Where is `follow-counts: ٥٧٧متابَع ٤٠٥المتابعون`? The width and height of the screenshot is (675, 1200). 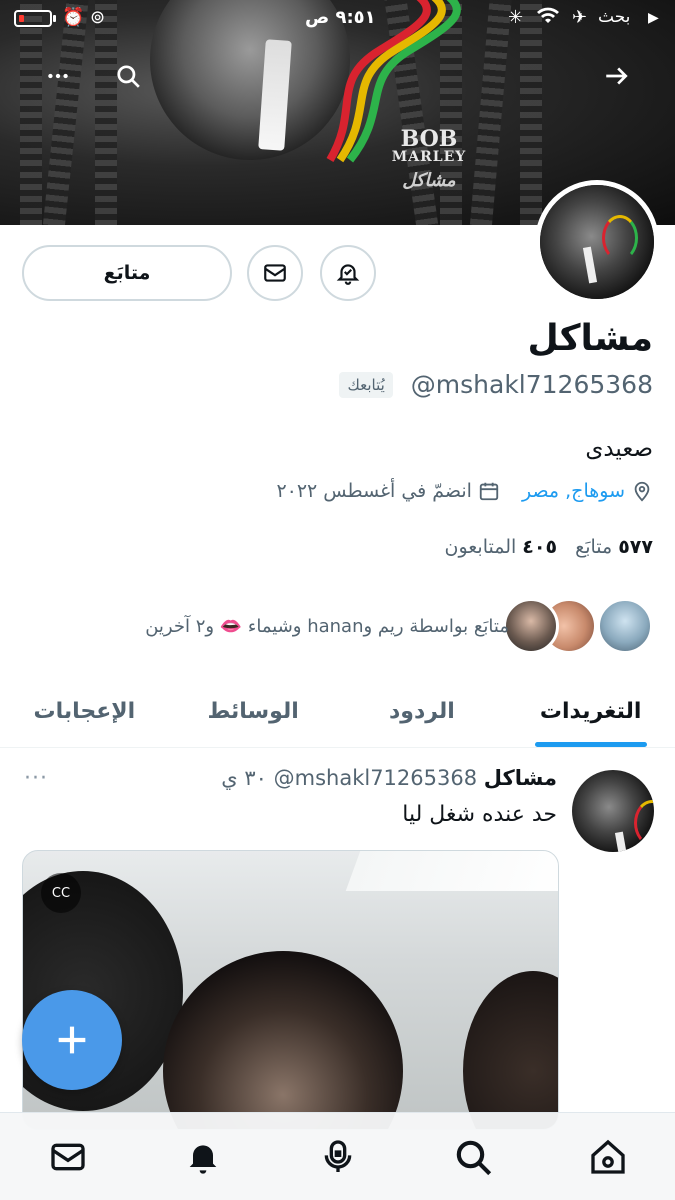 follow-counts: ٥٧٧متابَع ٤٠٥المتابعون is located at coordinates (548, 547).